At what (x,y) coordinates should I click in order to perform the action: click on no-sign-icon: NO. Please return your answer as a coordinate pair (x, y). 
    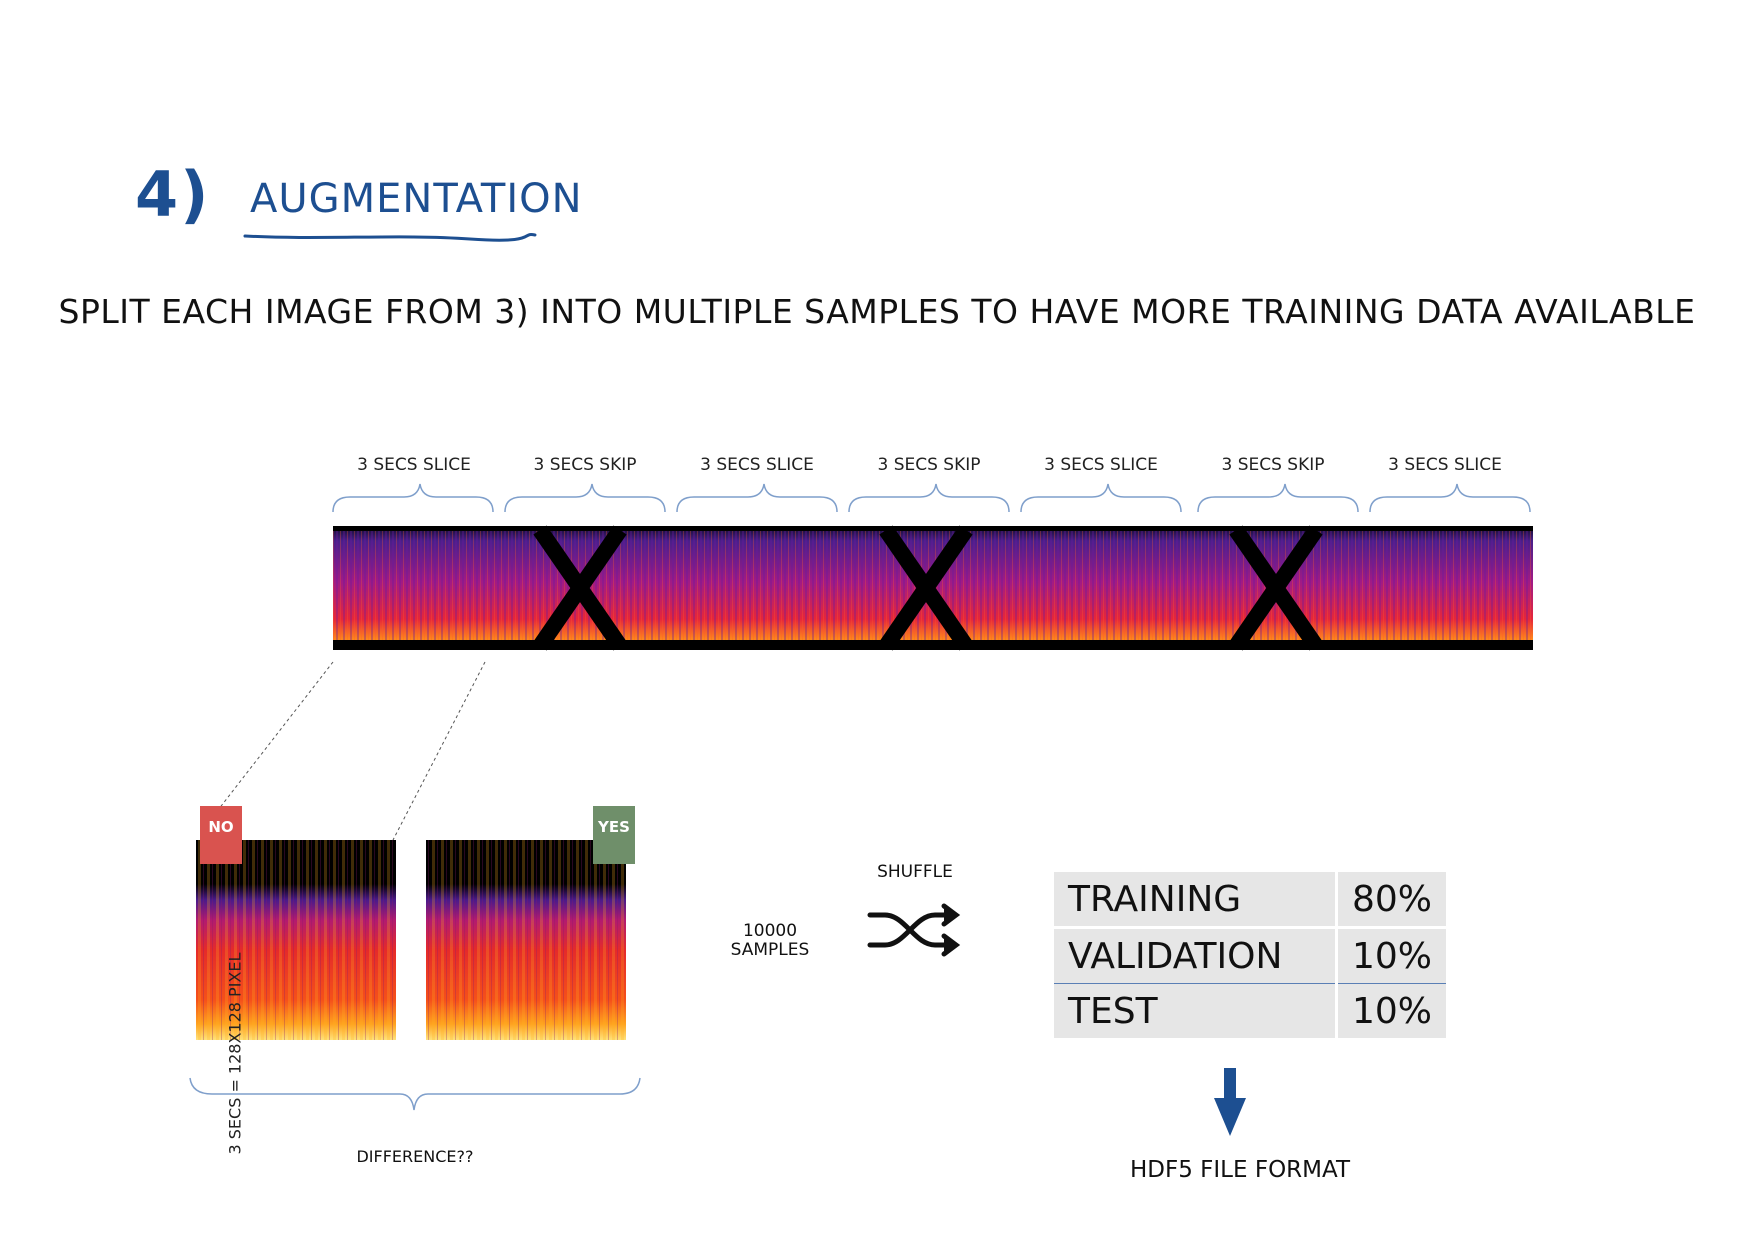
    Looking at the image, I should click on (221, 835).